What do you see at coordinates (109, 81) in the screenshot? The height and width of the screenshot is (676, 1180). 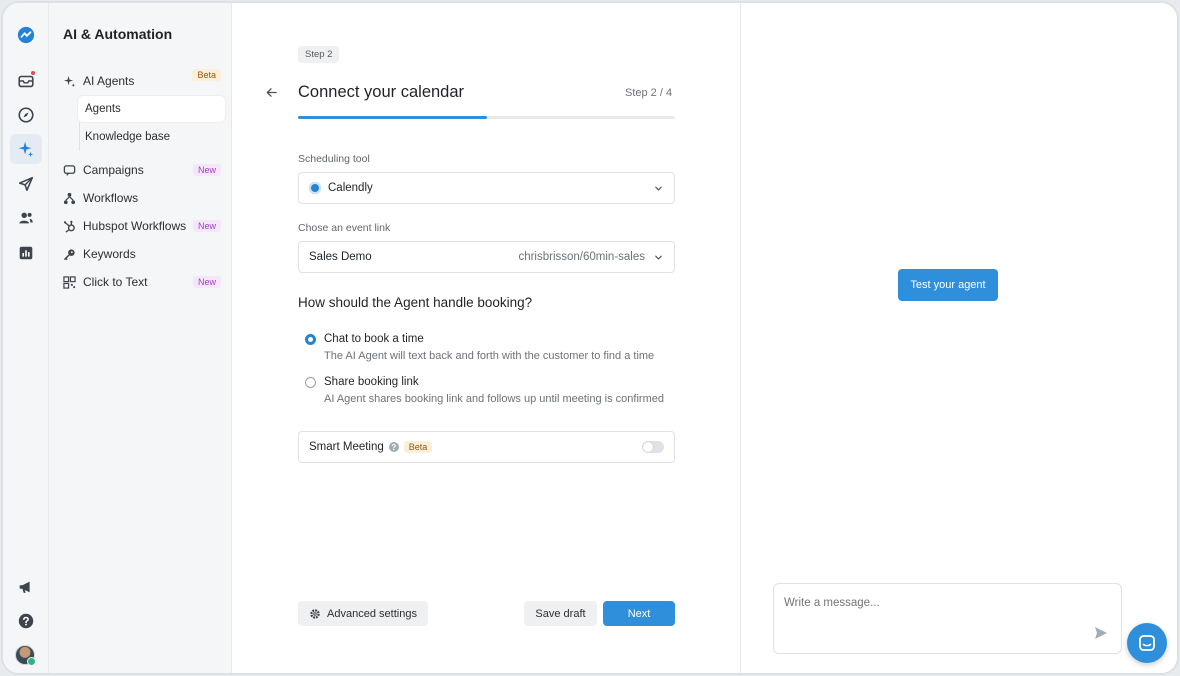 I see `sidebar-item-label: AI Agents` at bounding box center [109, 81].